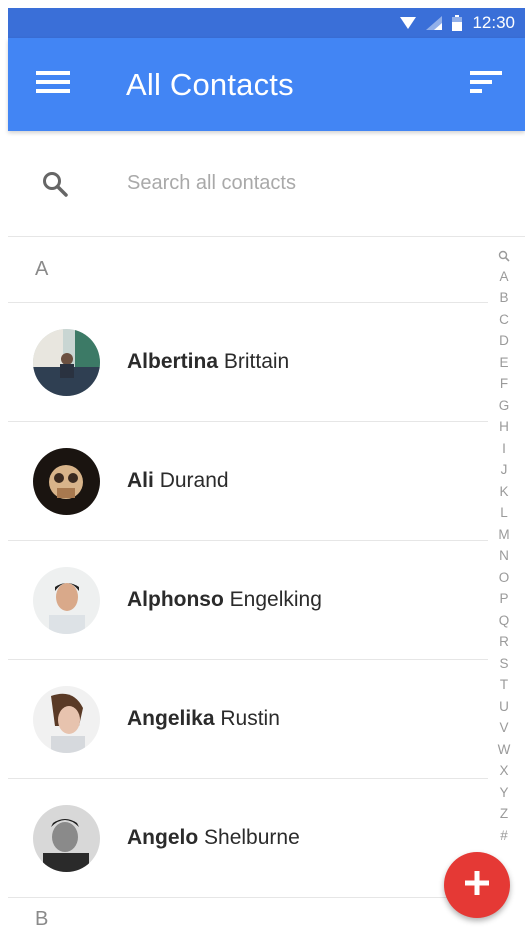 This screenshot has height=941, width=525. What do you see at coordinates (194, 480) in the screenshot?
I see `contact-last-name: Durand` at bounding box center [194, 480].